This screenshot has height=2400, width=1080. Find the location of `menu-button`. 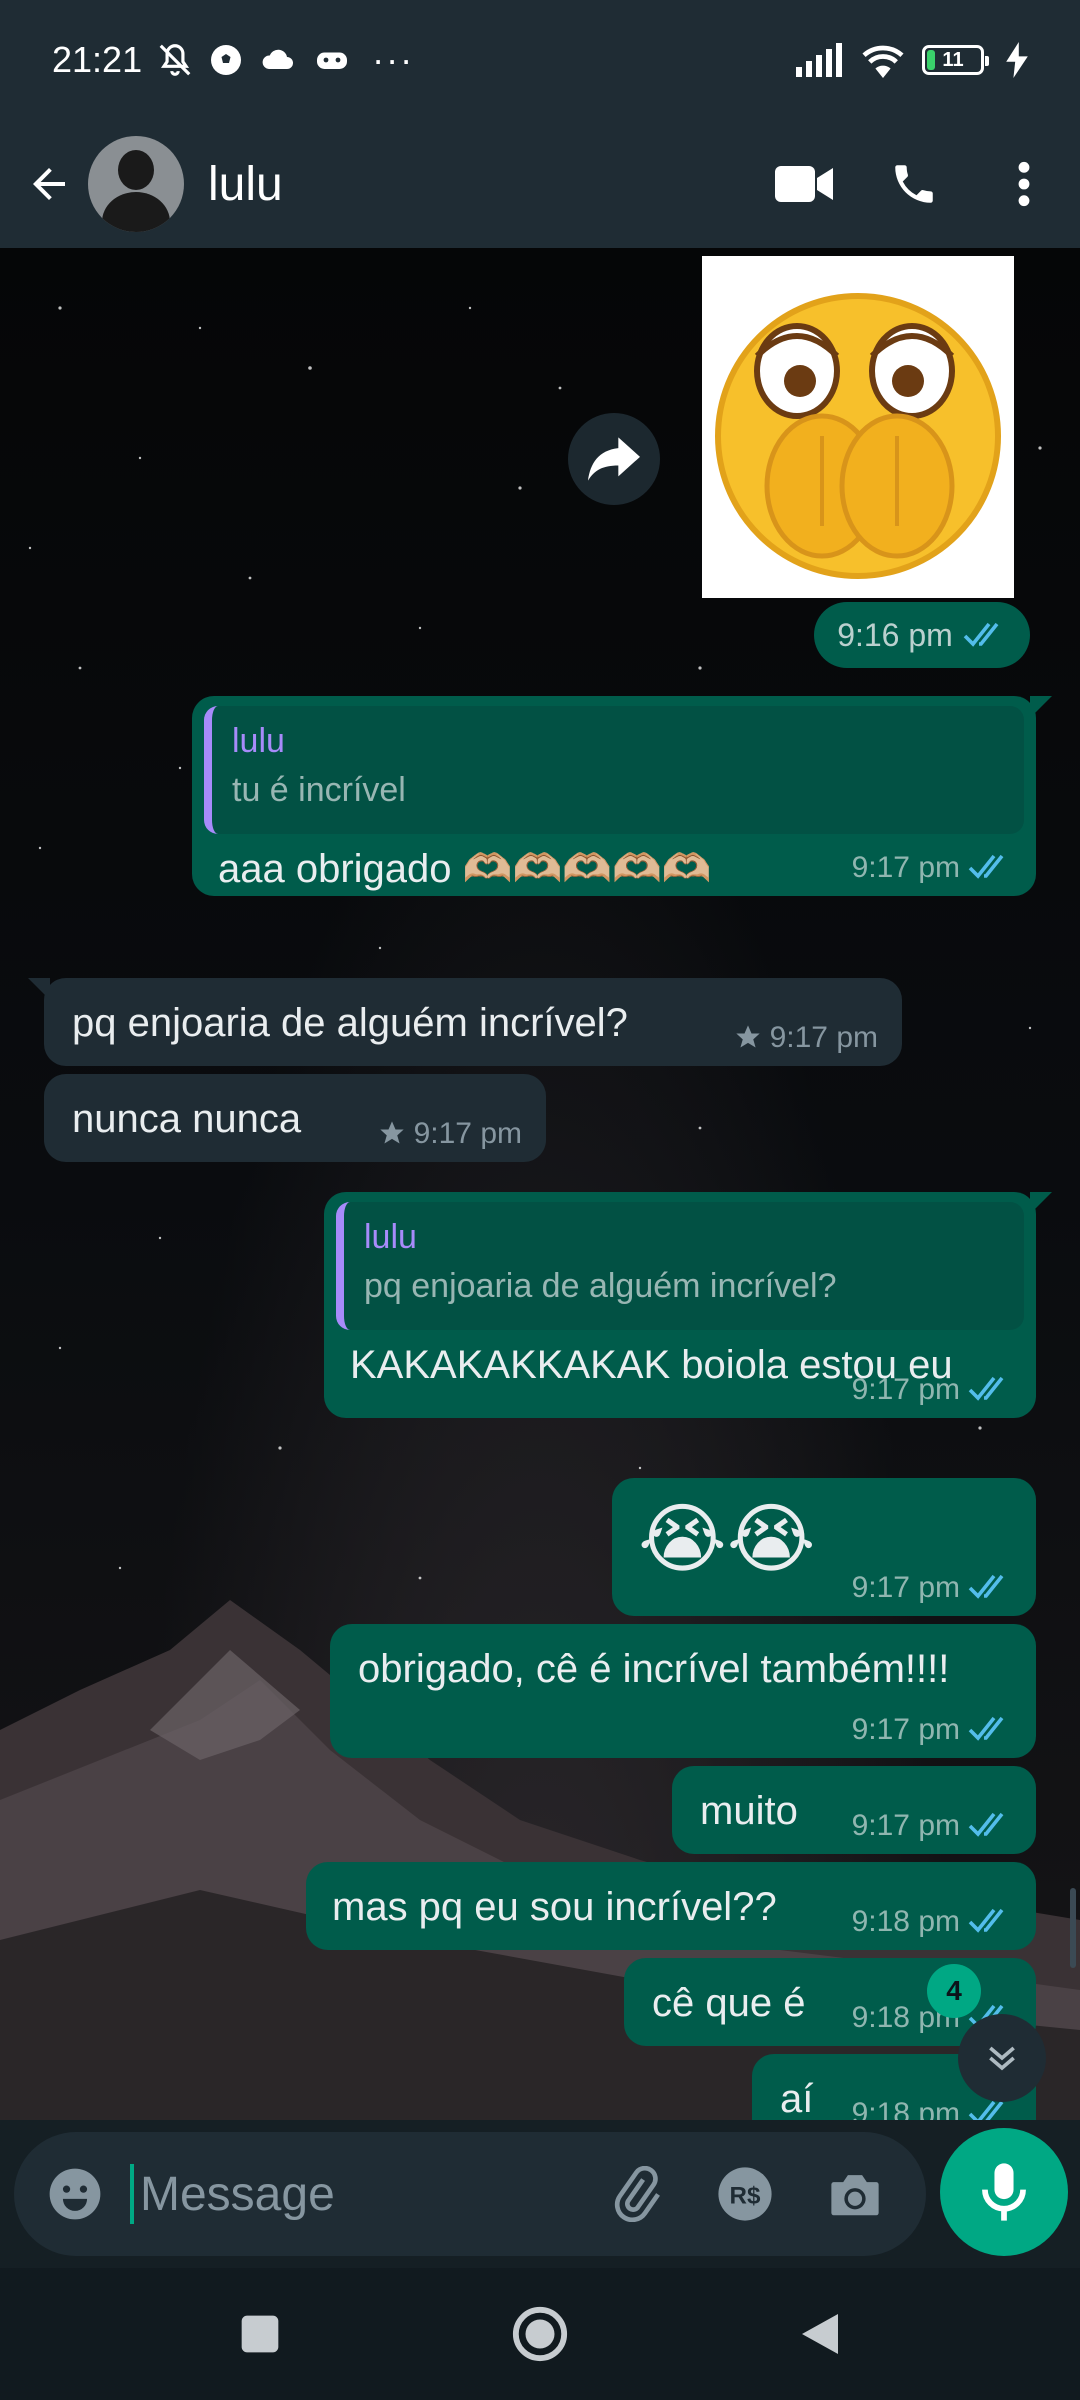

menu-button is located at coordinates (1024, 184).